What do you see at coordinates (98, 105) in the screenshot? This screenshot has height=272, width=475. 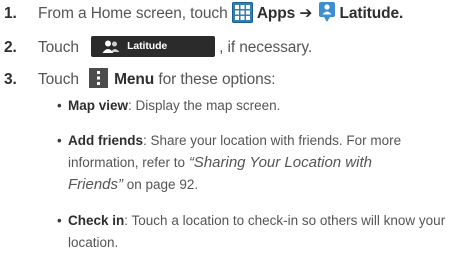 I see `option-term: Map view` at bounding box center [98, 105].